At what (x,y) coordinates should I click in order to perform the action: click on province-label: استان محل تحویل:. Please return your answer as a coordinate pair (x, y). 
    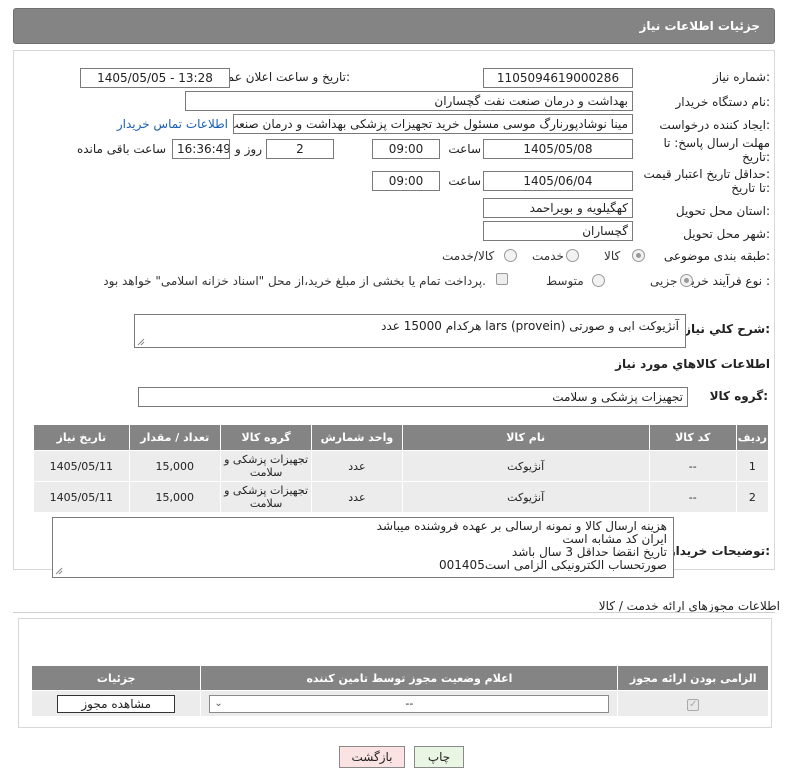
    Looking at the image, I should click on (722, 211).